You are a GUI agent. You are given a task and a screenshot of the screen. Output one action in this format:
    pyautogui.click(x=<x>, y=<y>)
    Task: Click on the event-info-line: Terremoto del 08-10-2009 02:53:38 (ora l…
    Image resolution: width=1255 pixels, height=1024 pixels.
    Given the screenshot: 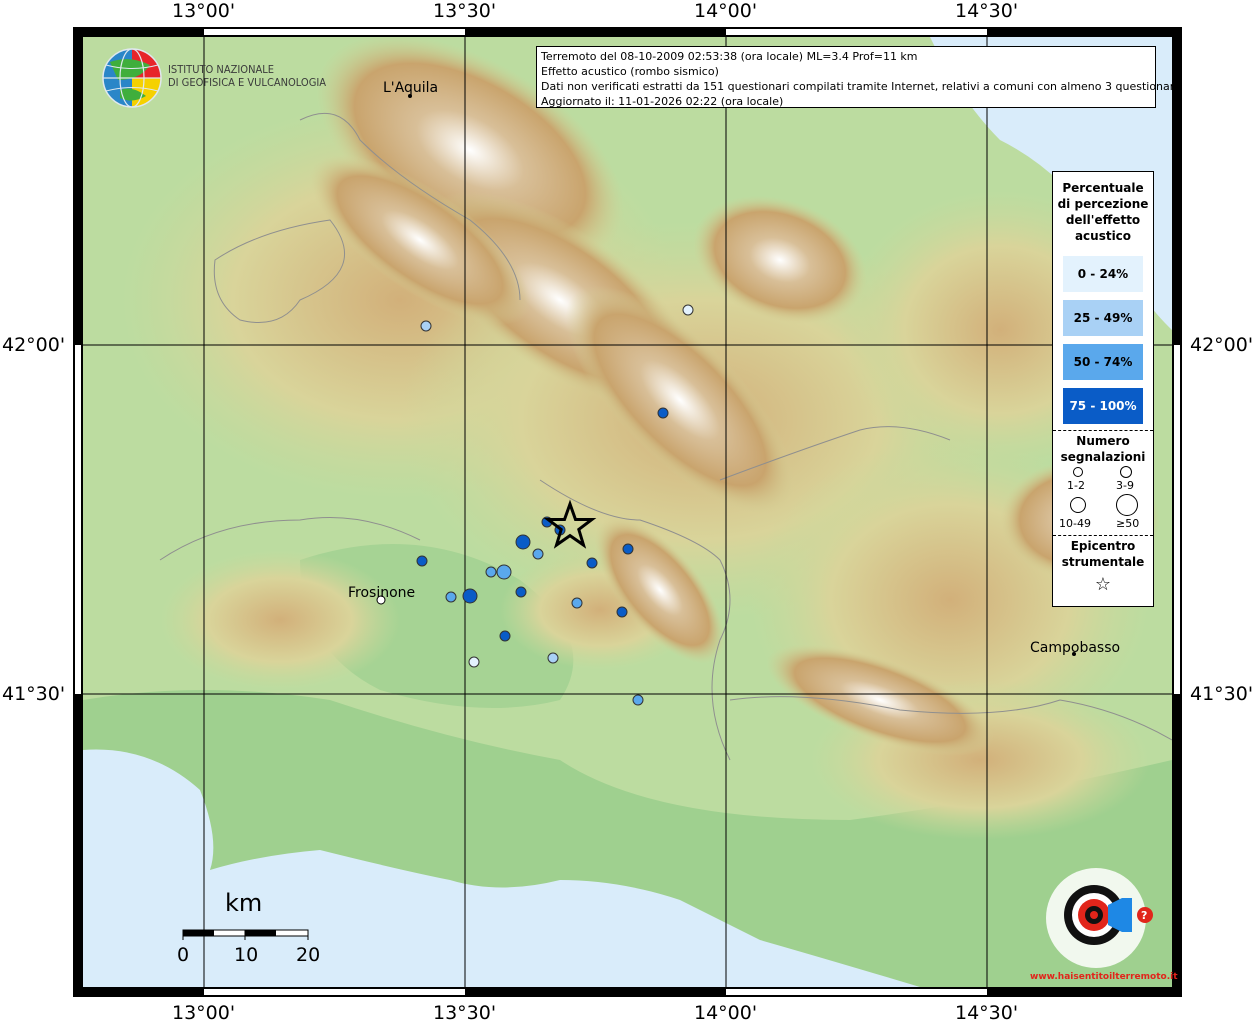 What is the action you would take?
    pyautogui.click(x=729, y=56)
    